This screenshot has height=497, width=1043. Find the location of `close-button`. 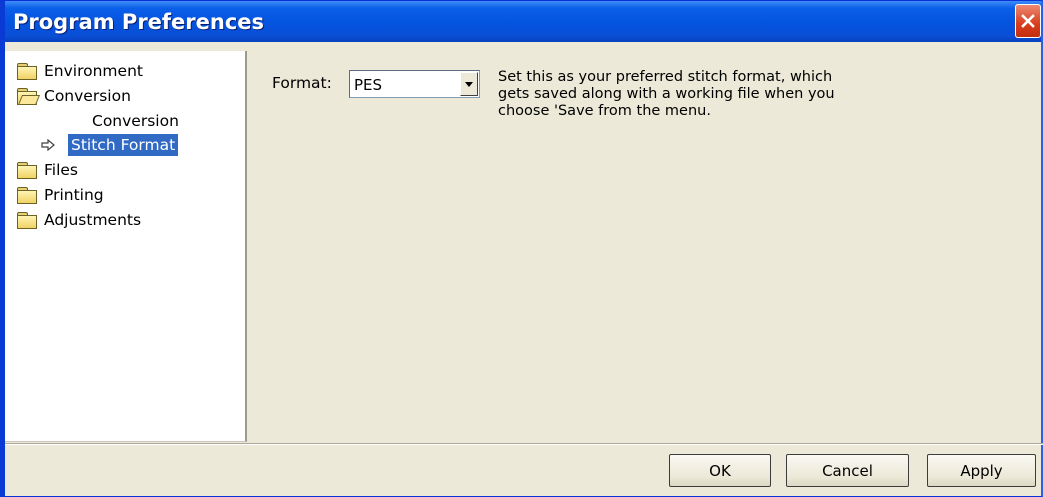

close-button is located at coordinates (1028, 21).